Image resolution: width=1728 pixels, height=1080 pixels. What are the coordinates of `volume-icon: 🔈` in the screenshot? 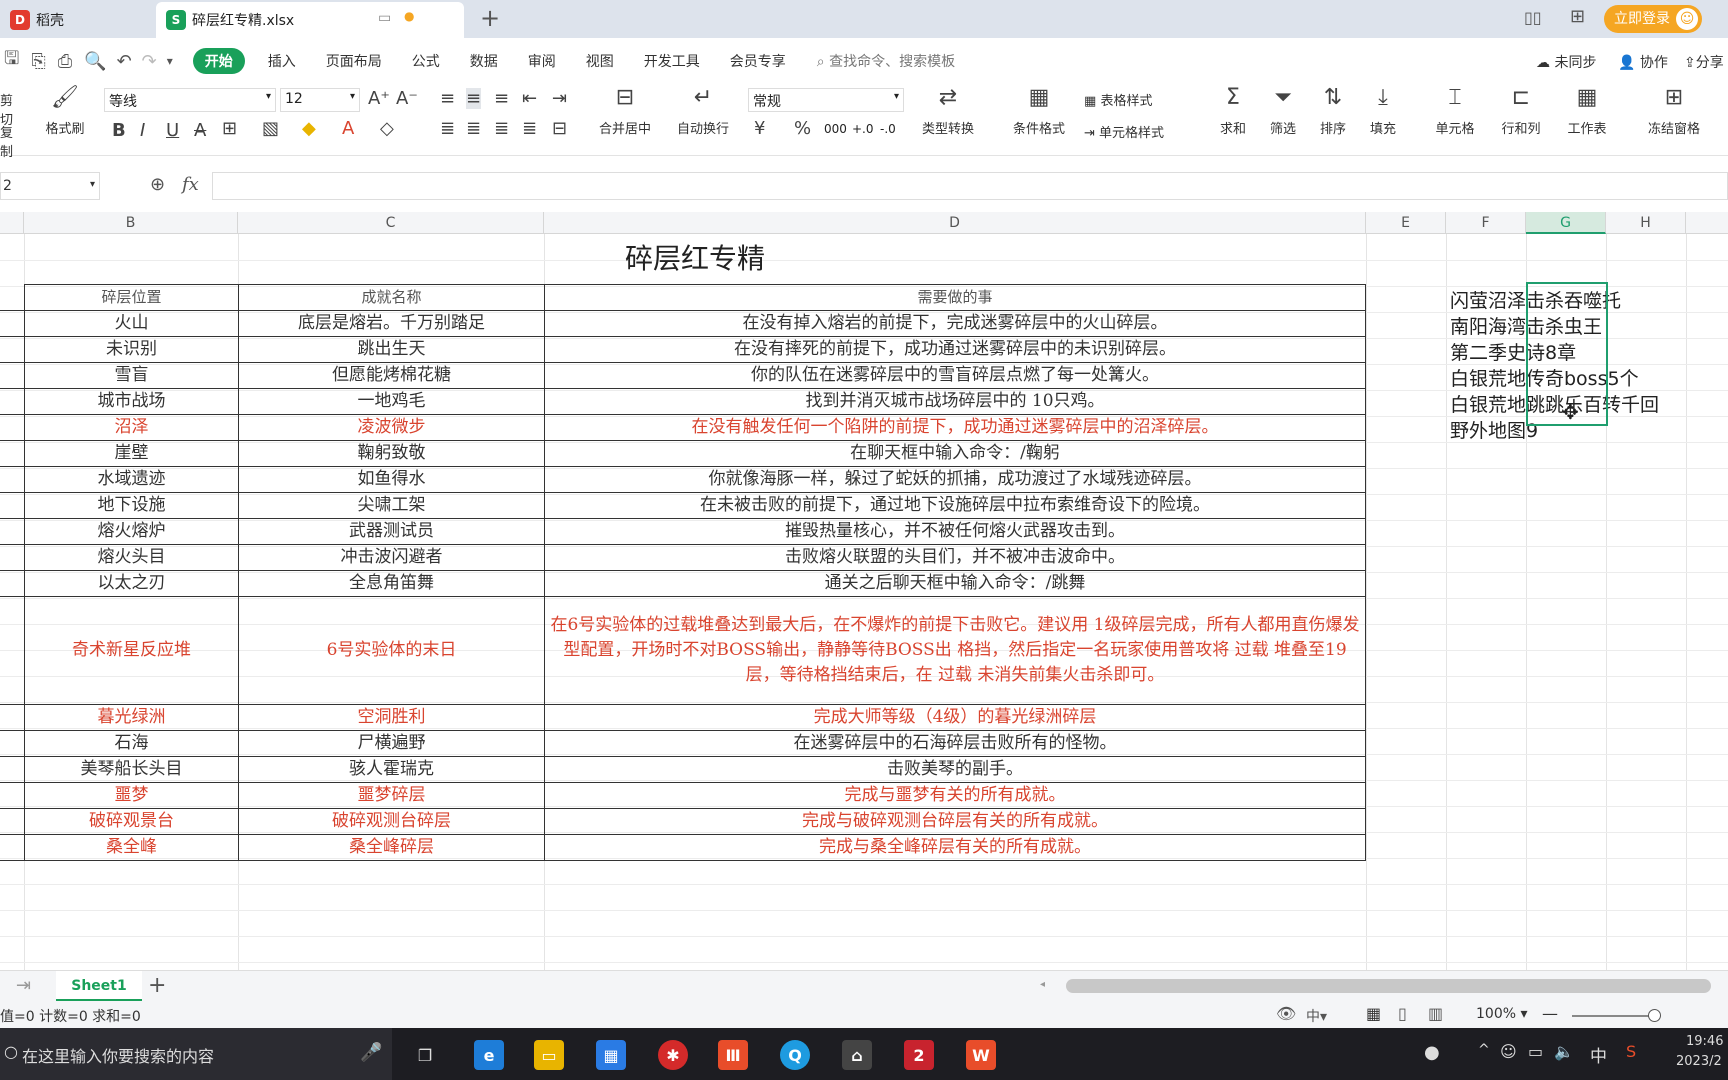 It's located at (1564, 1051).